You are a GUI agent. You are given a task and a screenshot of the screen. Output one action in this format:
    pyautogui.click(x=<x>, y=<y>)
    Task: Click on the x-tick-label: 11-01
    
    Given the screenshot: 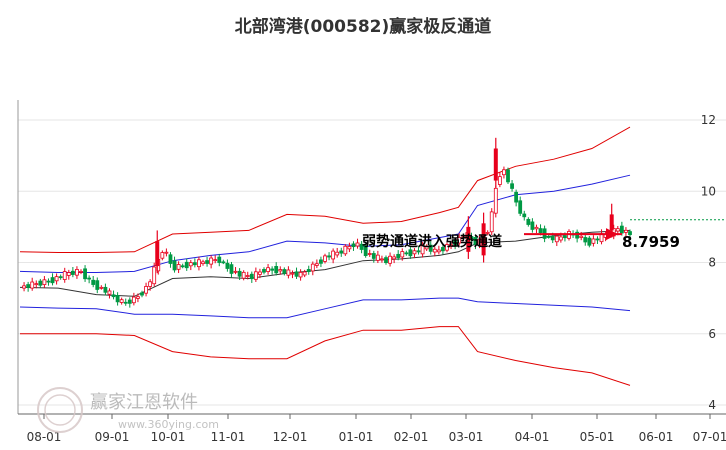 What is the action you would take?
    pyautogui.click(x=228, y=437)
    